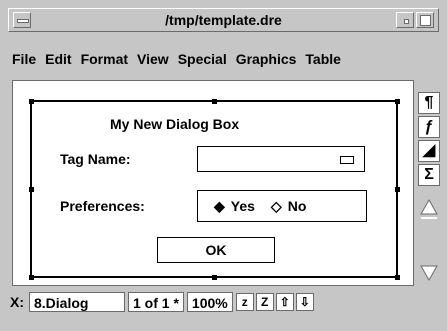  Describe the element at coordinates (347, 160) in the screenshot. I see `field-icon` at that location.